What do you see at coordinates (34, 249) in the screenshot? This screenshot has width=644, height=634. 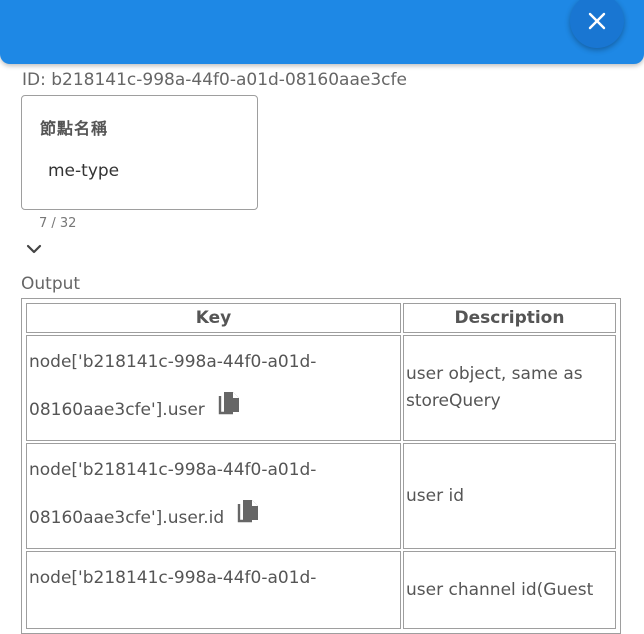 I see `chevron-down-icon` at bounding box center [34, 249].